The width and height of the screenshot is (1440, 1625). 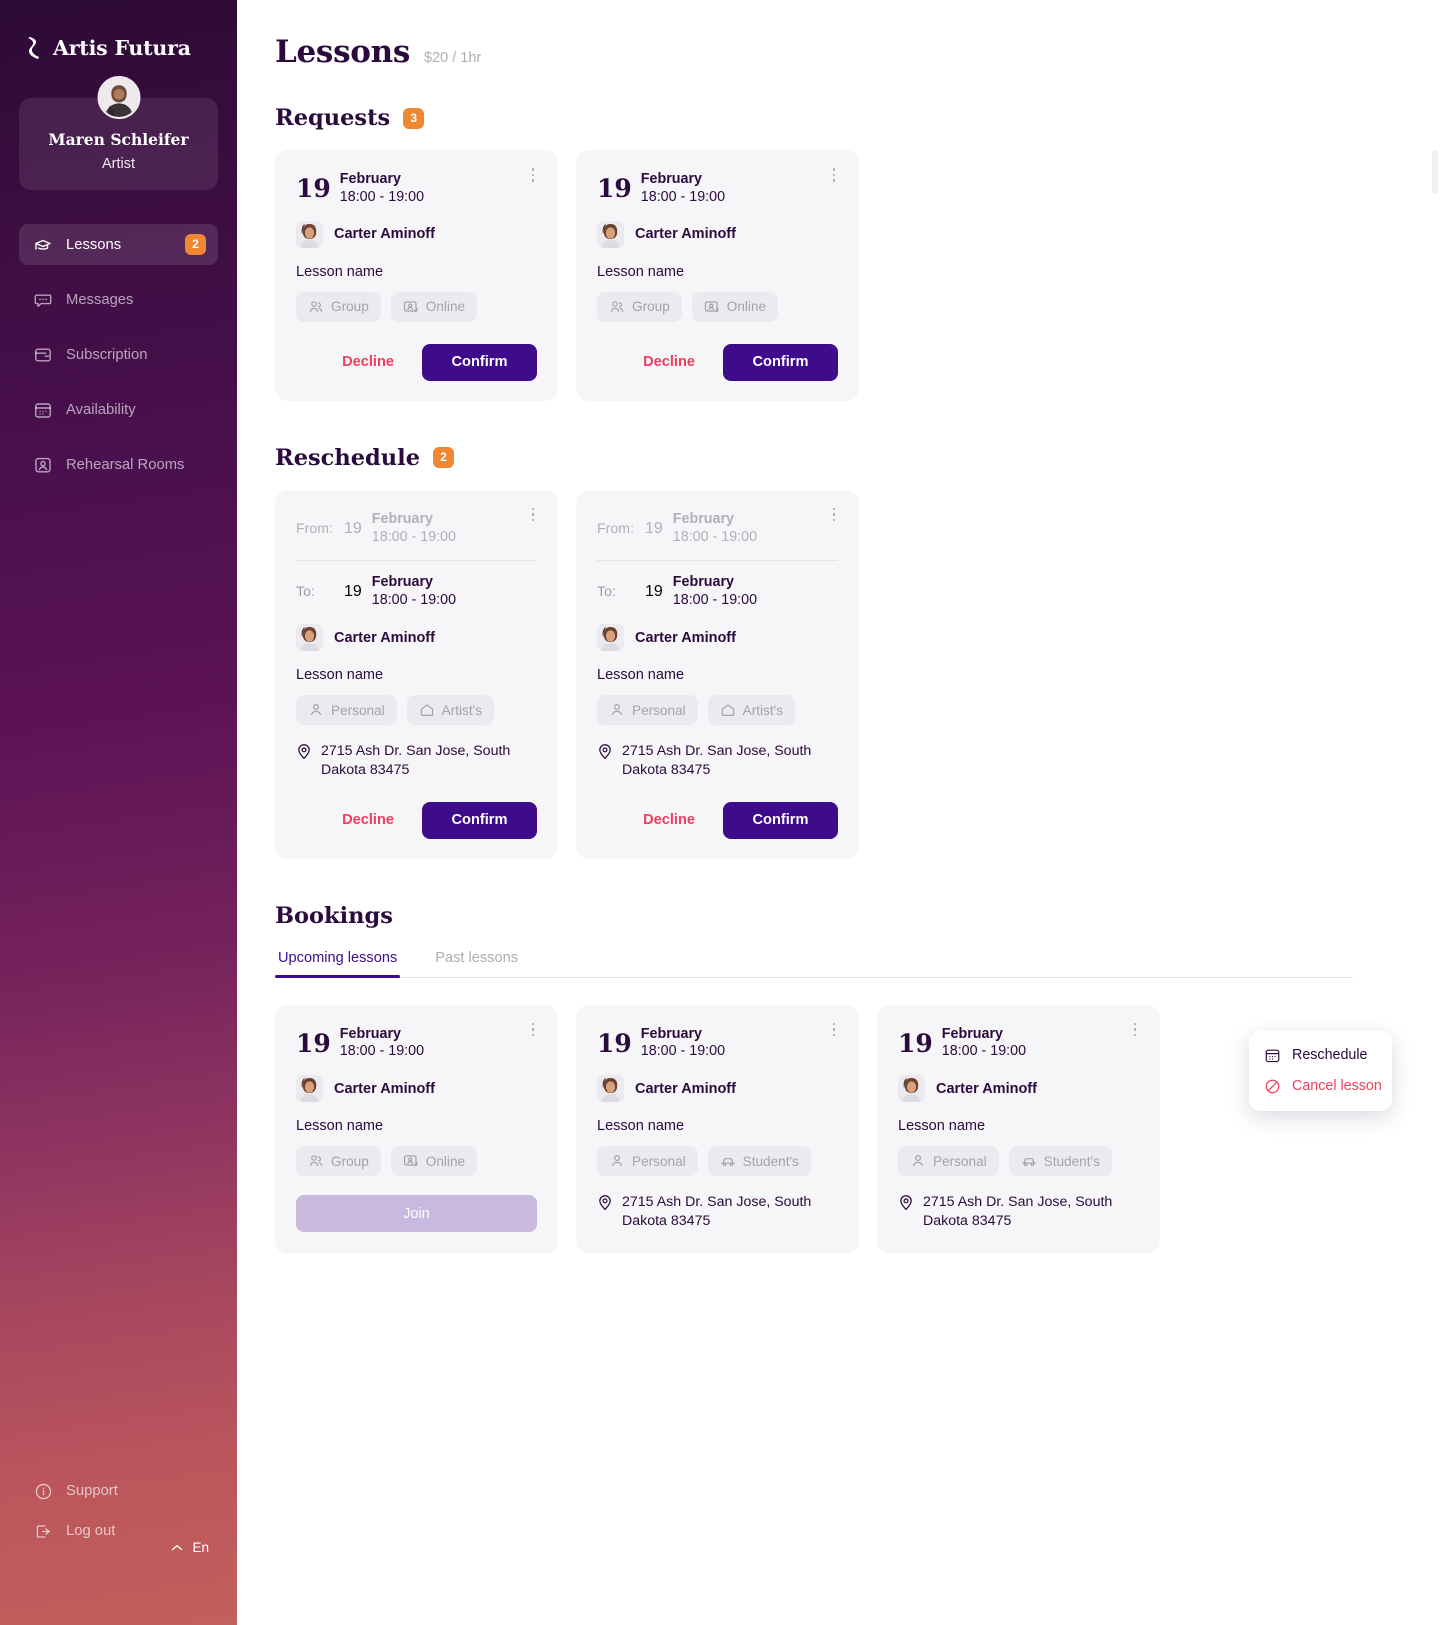 What do you see at coordinates (200, 1547) in the screenshot?
I see `language-value: En` at bounding box center [200, 1547].